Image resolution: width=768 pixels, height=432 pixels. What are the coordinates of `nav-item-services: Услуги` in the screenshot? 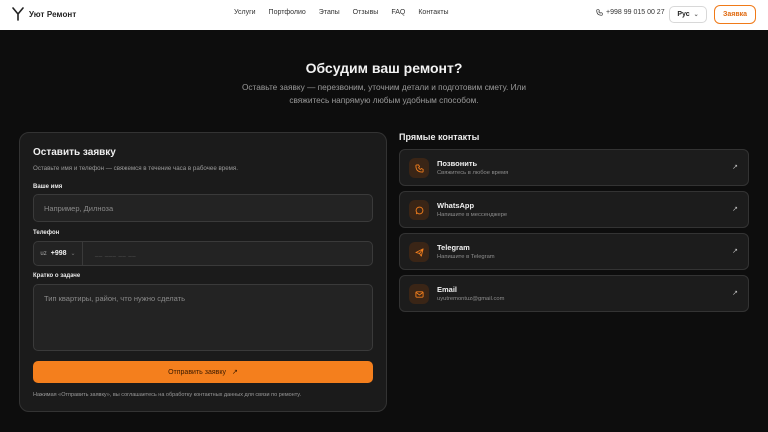 It's located at (245, 12).